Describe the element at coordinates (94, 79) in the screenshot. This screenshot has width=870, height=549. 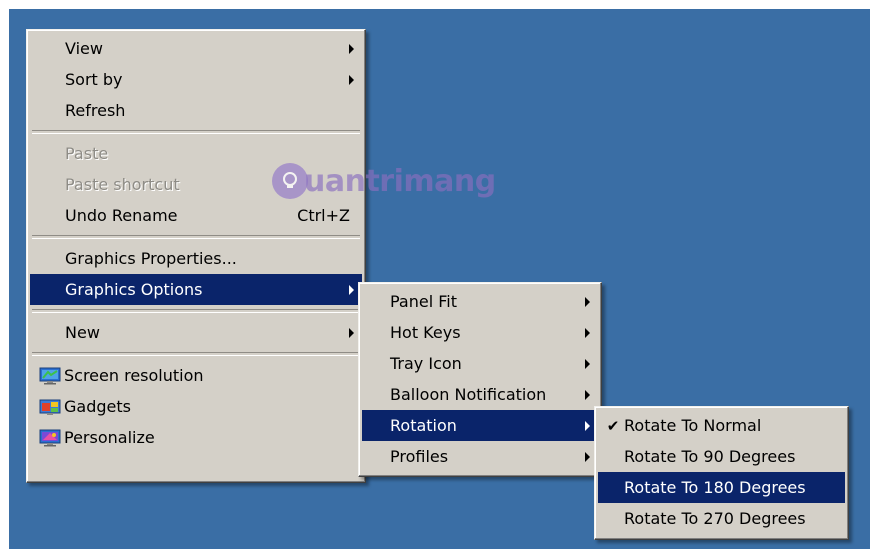
I see `menu-item-label: Sort by` at that location.